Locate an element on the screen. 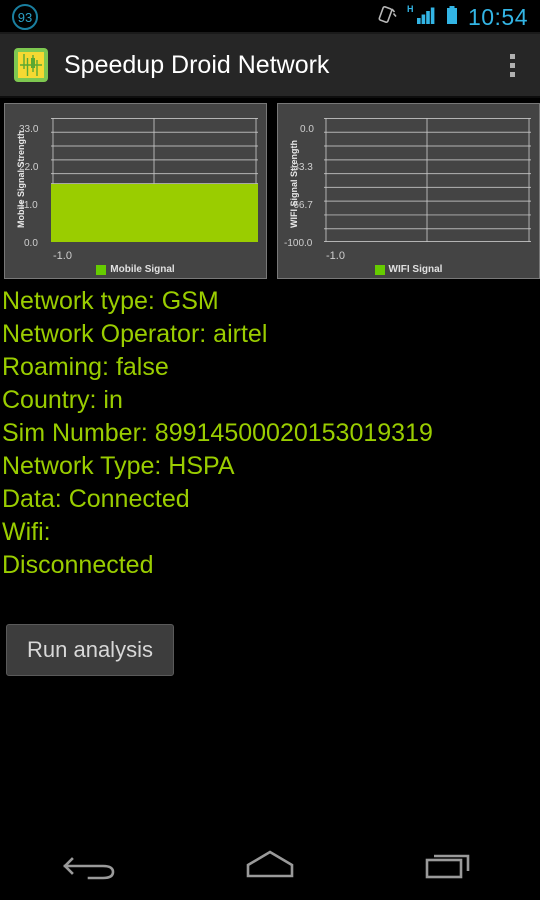 This screenshot has width=540, height=900. info-line-network-type-detail: Network Type: HSPA is located at coordinates (118, 466).